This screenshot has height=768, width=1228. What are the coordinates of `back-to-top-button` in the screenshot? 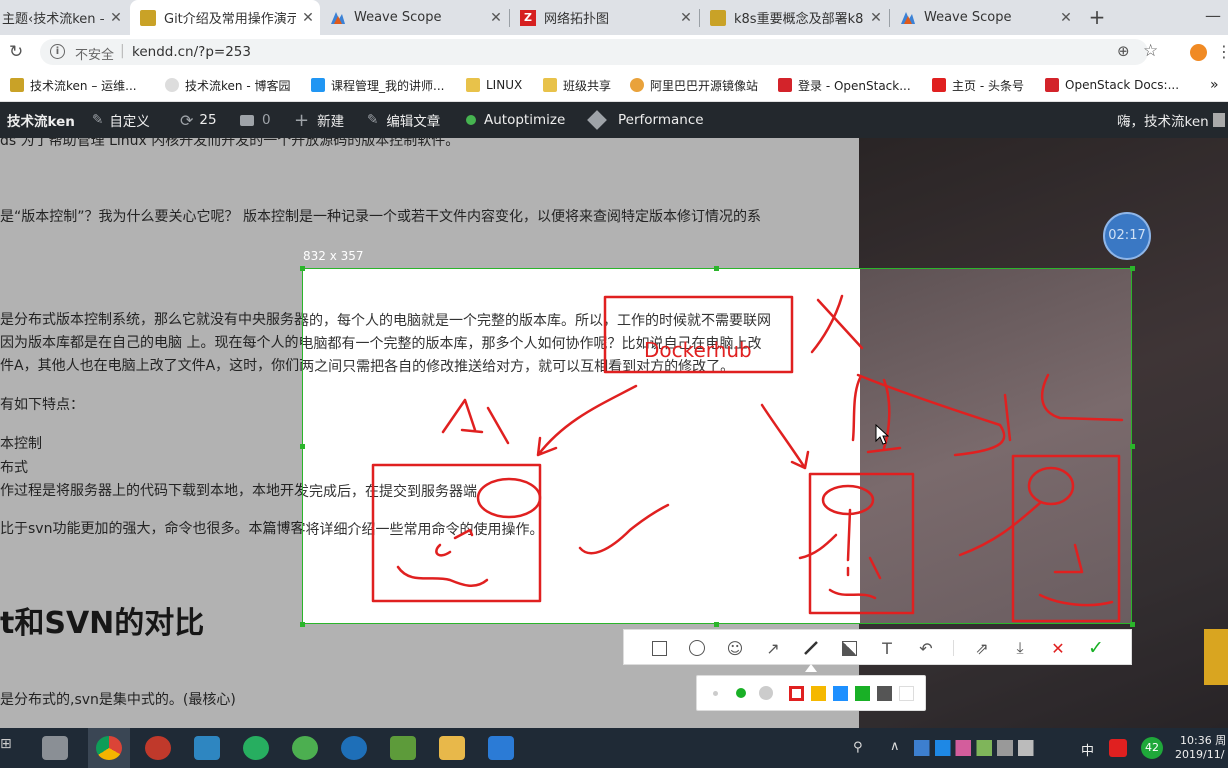 It's located at (1216, 657).